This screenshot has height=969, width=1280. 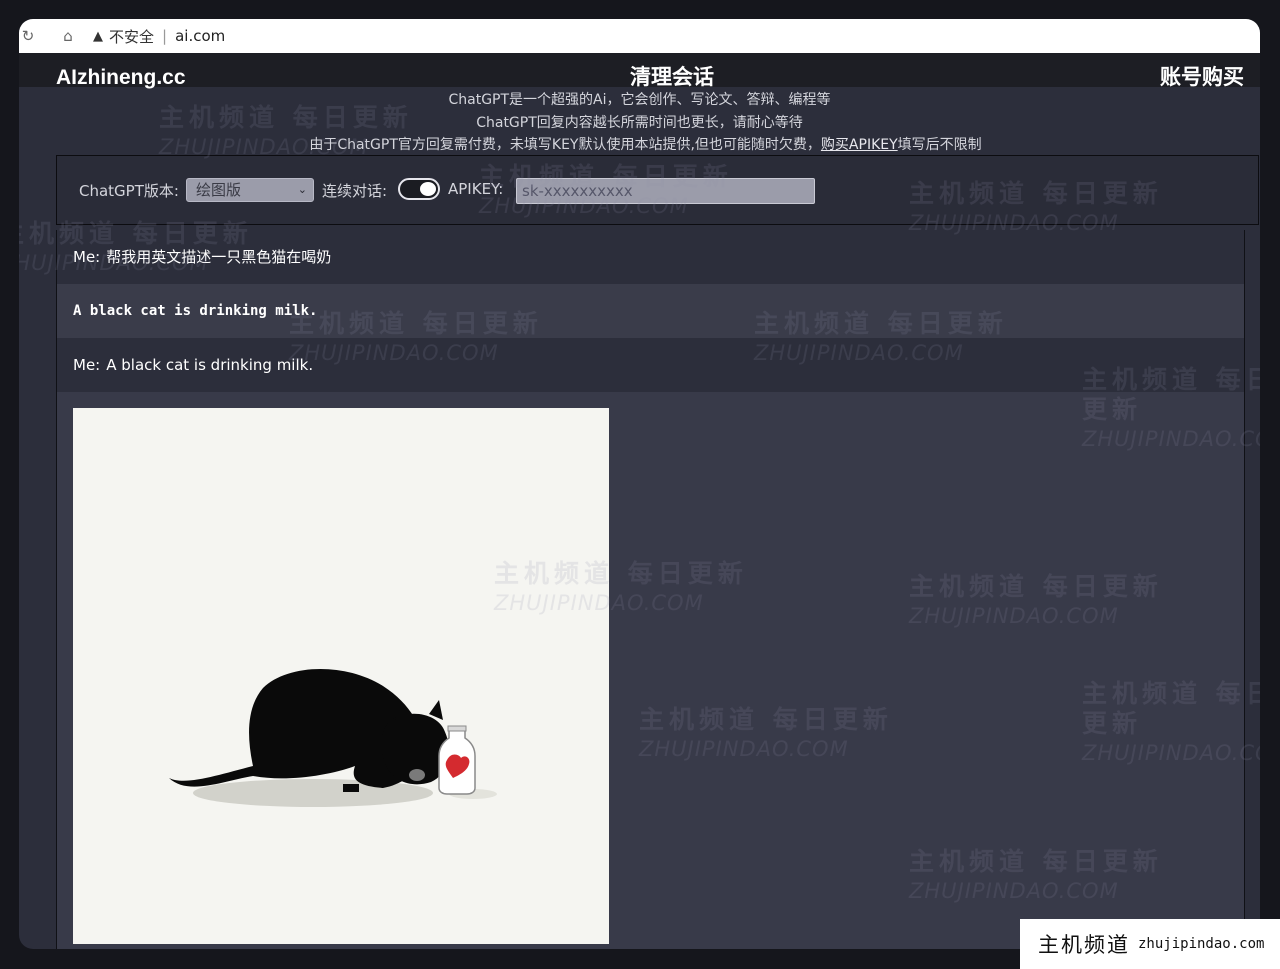 I want to click on browser-address-bar: ↻ ⌂ ▲ 不安全 | ai.com, so click(x=639, y=36).